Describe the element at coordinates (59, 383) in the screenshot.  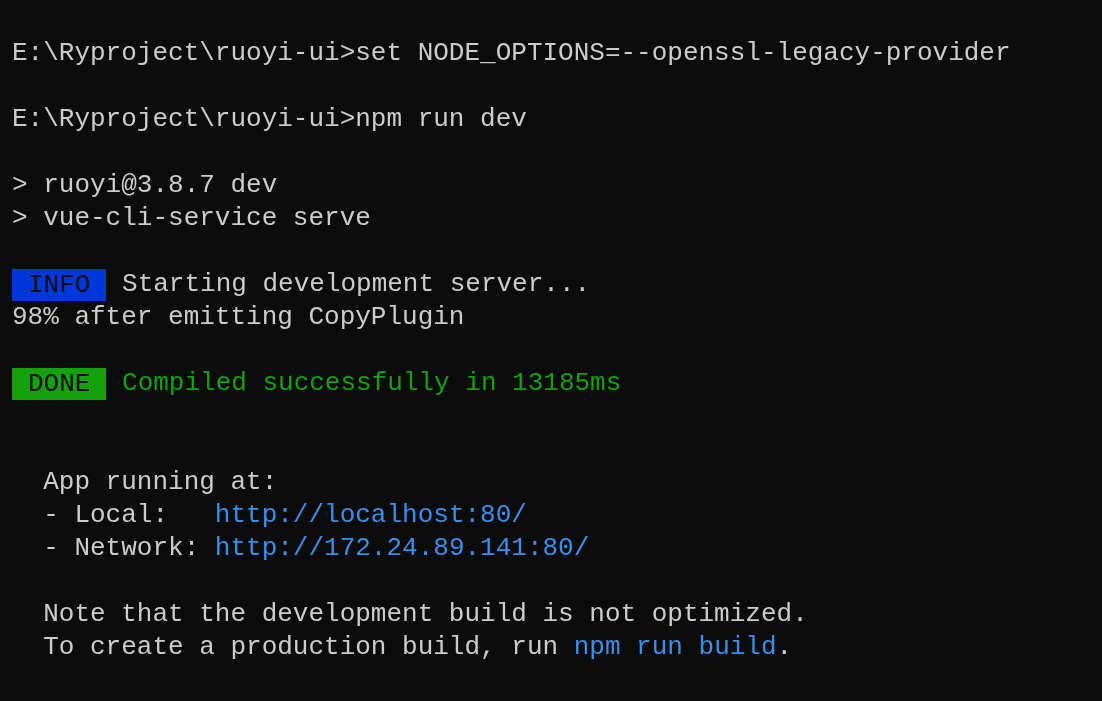
I see `status-badge: DONE` at that location.